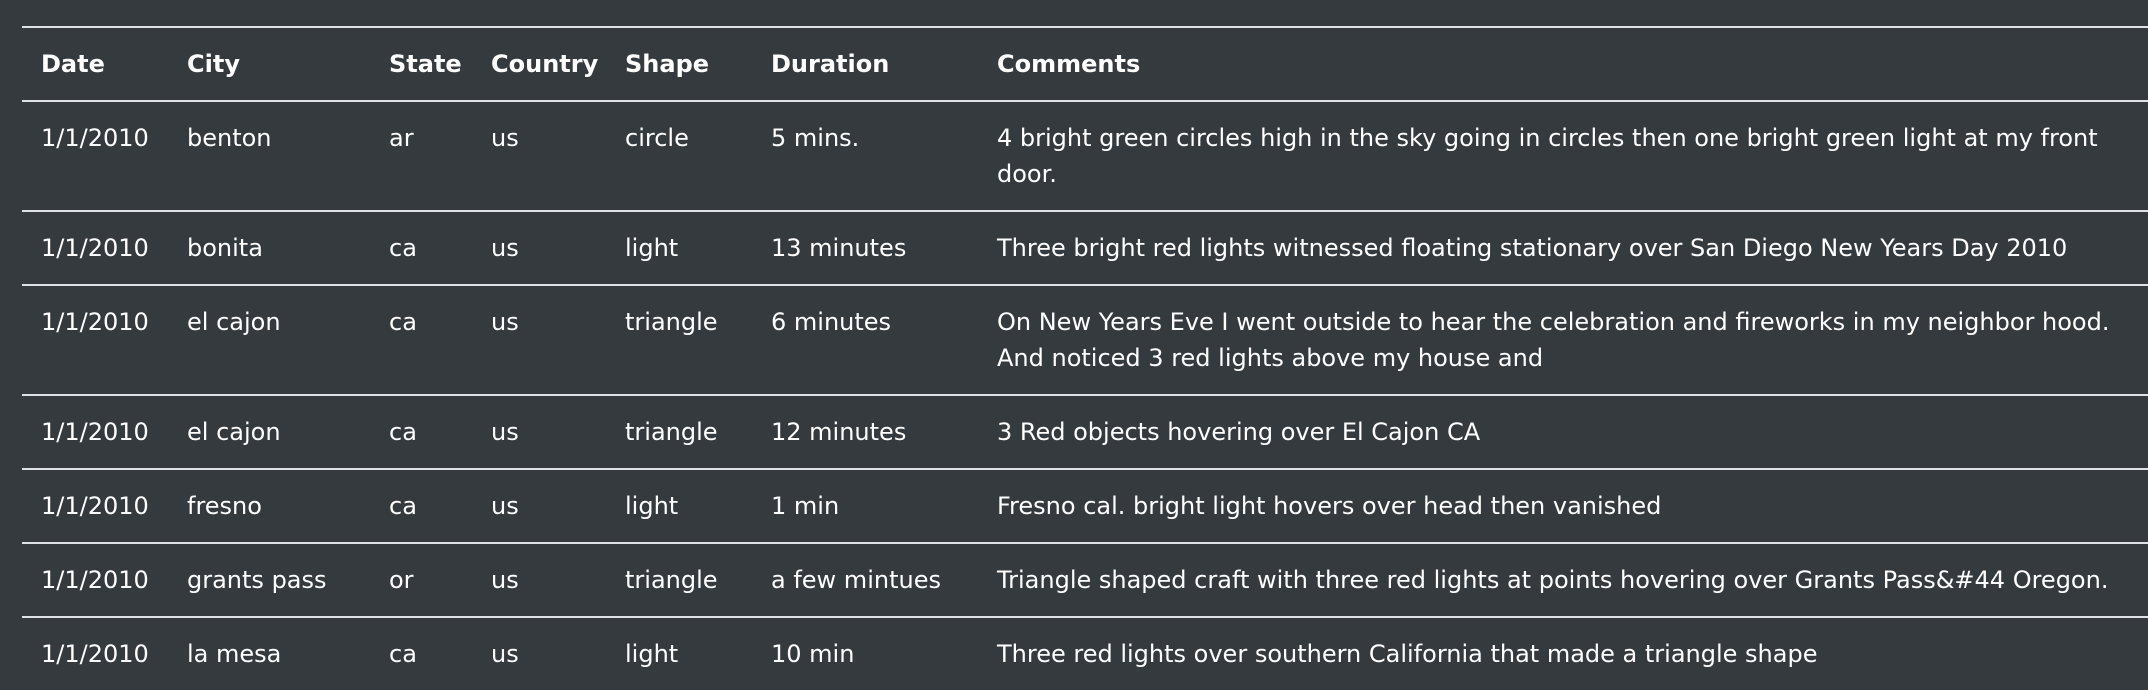 The width and height of the screenshot is (2148, 690). I want to click on cell-duration: 5 mins., so click(815, 138).